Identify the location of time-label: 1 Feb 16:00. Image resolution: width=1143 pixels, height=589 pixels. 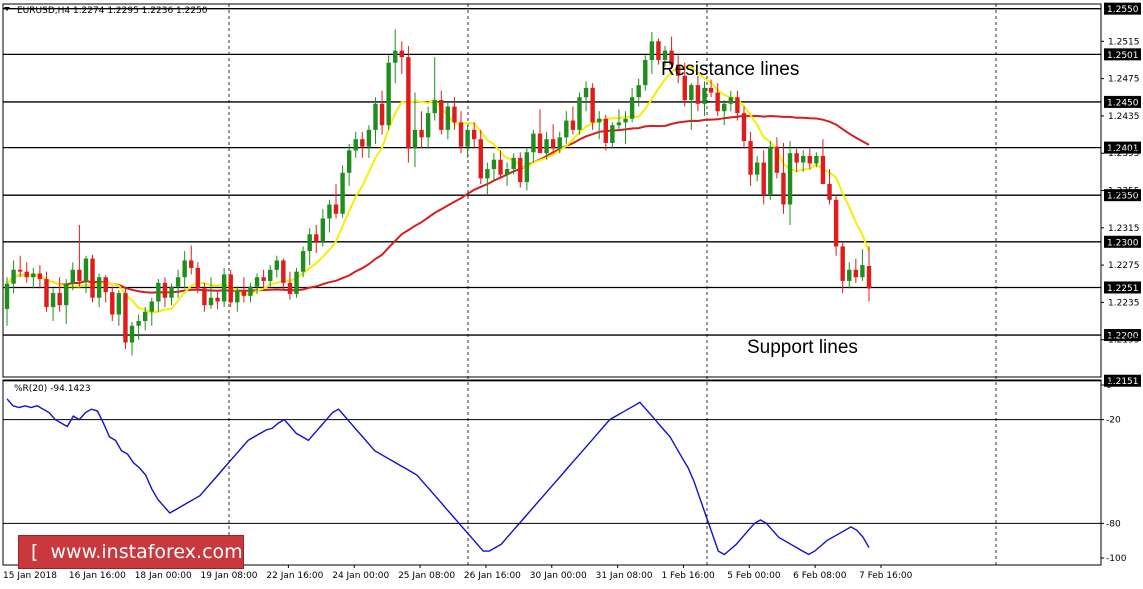
(688, 576).